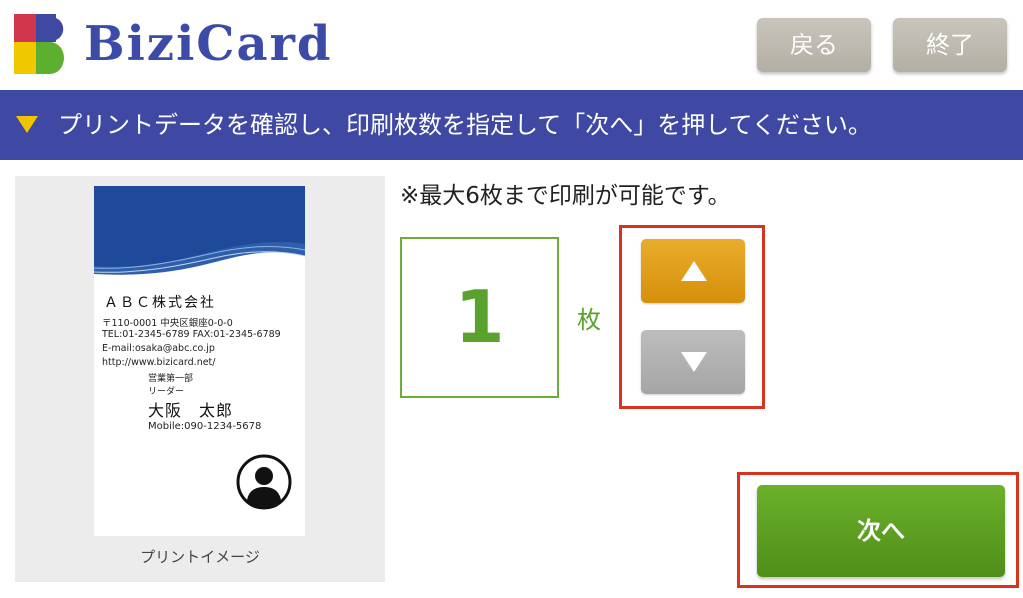 This screenshot has height=598, width=1023. I want to click on increase-count-button, so click(693, 271).